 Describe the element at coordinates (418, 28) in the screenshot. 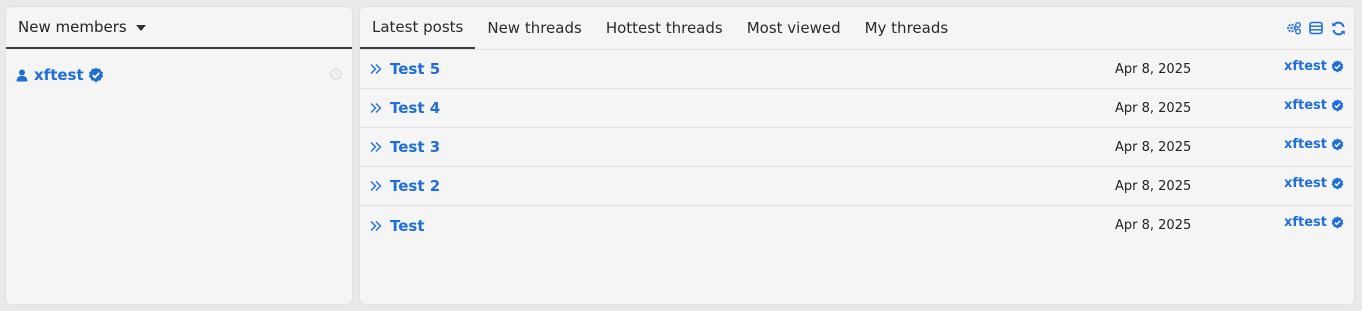

I see `tab-latest-posts: Latest posts` at that location.